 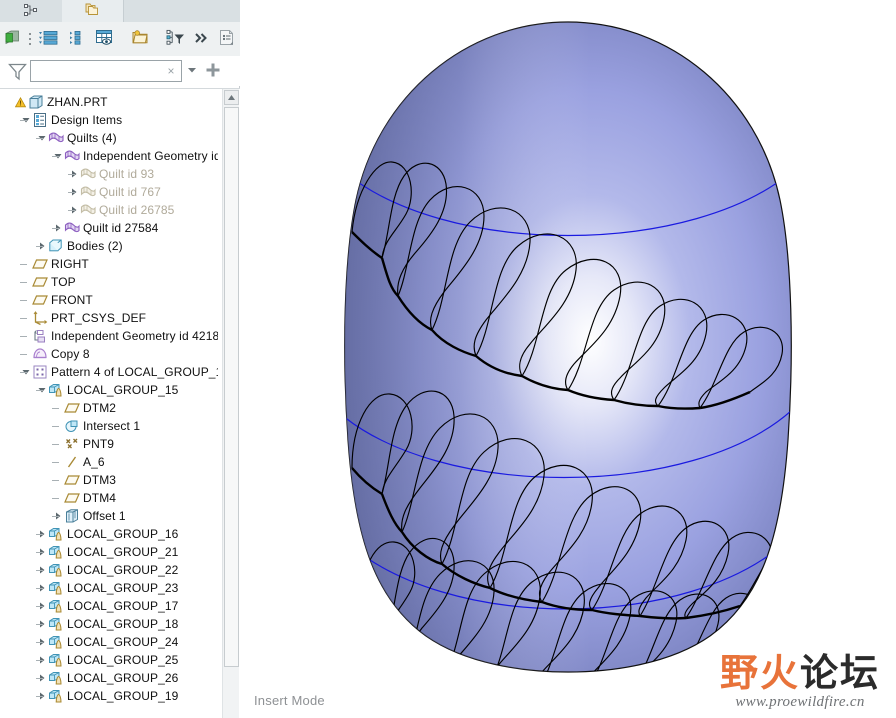 I want to click on list-rows-icon, so click(x=50, y=39).